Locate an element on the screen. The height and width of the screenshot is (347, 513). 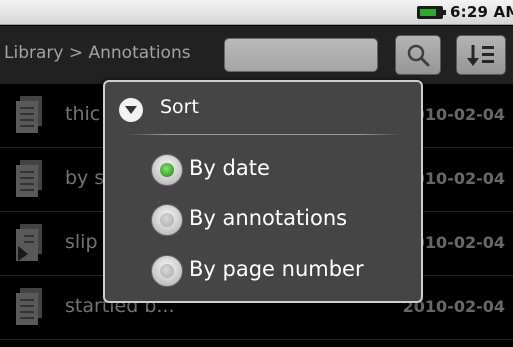
dialog-title: Sort is located at coordinates (179, 107).